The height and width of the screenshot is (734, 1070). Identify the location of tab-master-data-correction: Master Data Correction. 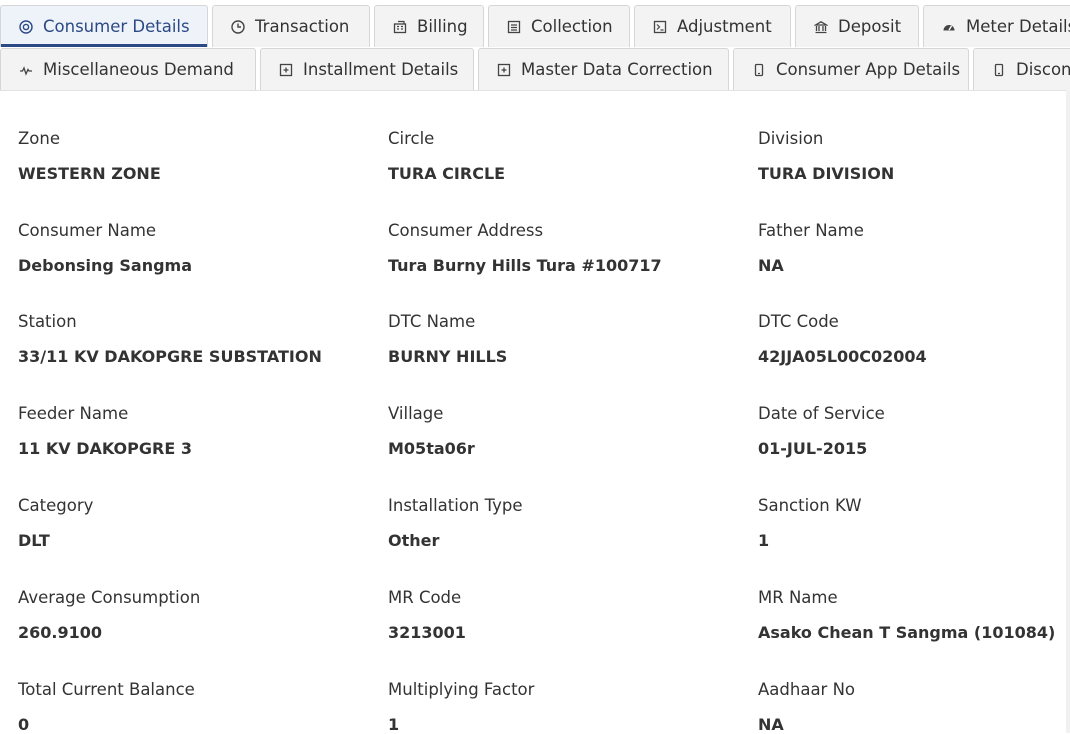
(603, 69).